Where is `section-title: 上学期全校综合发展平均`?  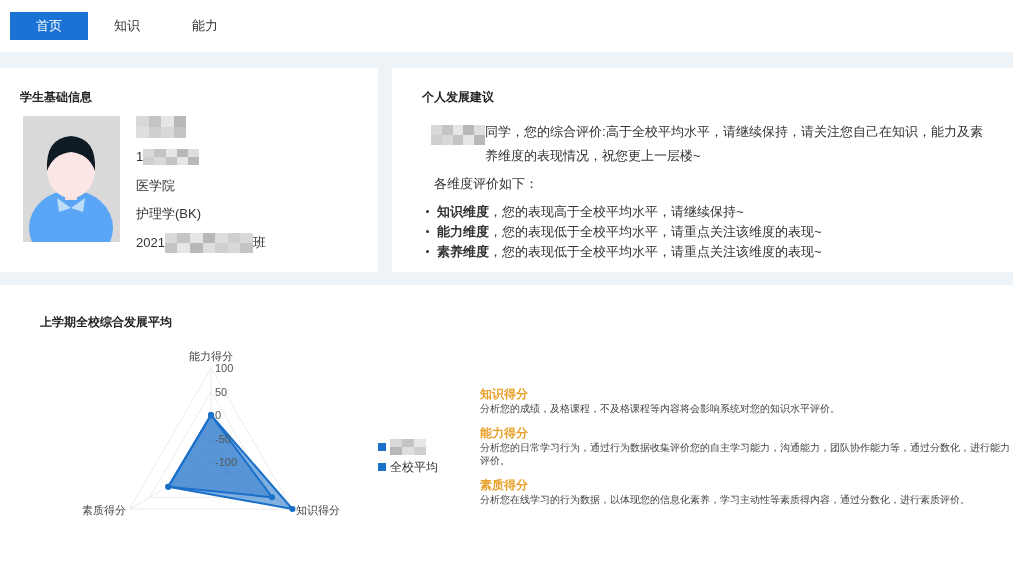
section-title: 上学期全校综合发展平均 is located at coordinates (106, 322).